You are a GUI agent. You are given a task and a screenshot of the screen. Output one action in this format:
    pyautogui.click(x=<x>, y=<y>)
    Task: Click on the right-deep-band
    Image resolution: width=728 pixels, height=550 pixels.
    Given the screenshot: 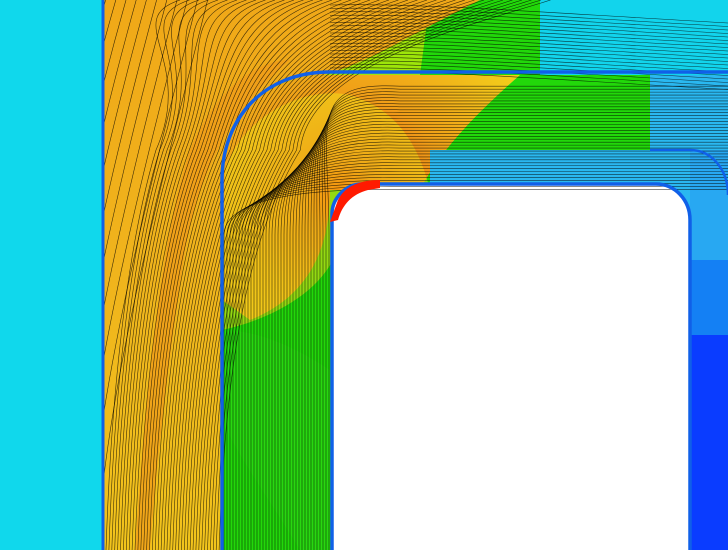 What is the action you would take?
    pyautogui.click(x=709, y=440)
    